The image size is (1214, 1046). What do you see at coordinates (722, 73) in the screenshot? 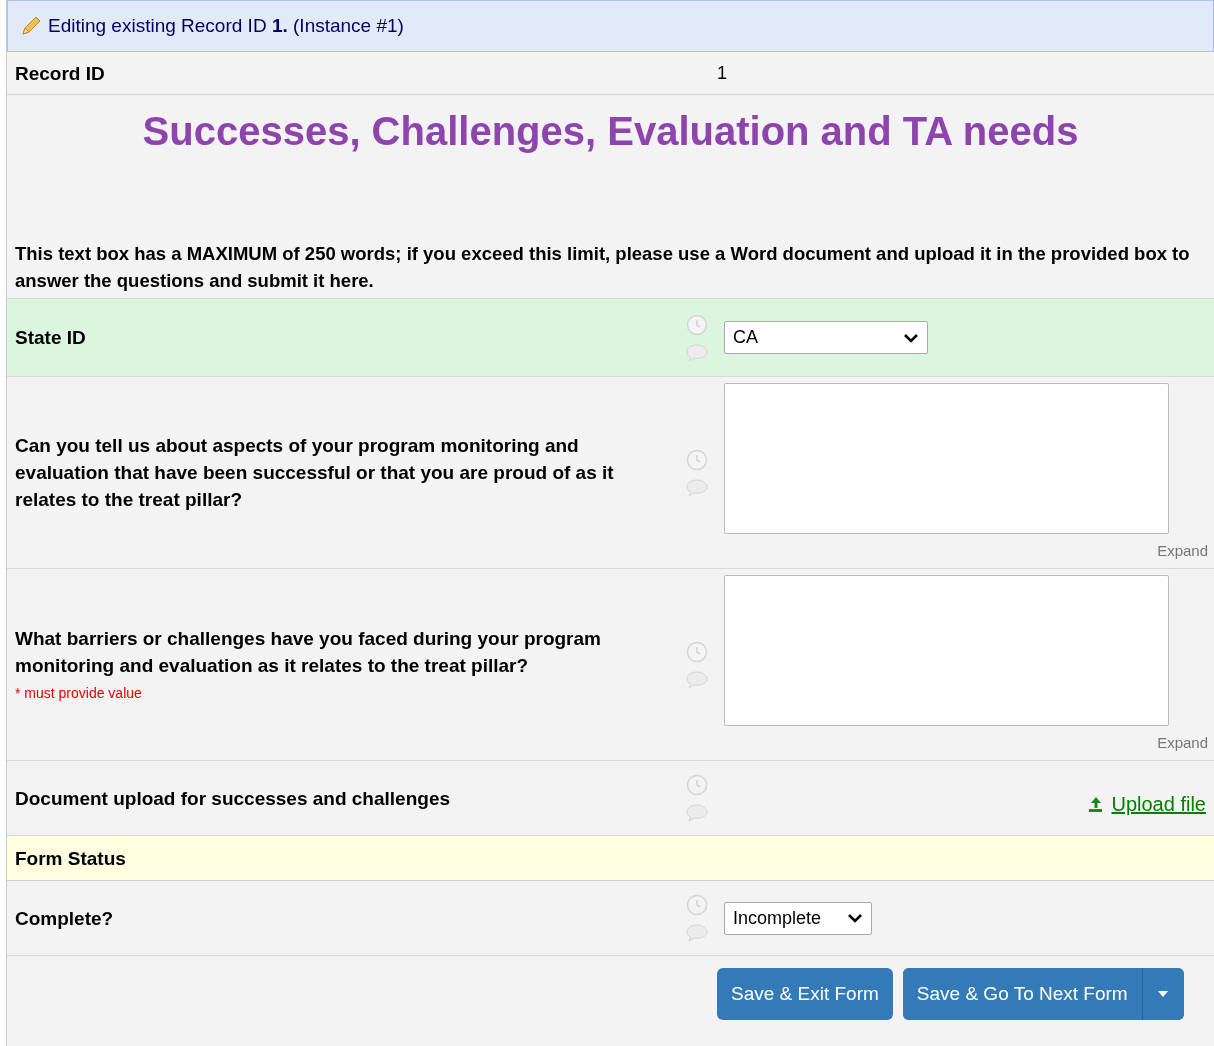
I see `record-id-value: 1` at bounding box center [722, 73].